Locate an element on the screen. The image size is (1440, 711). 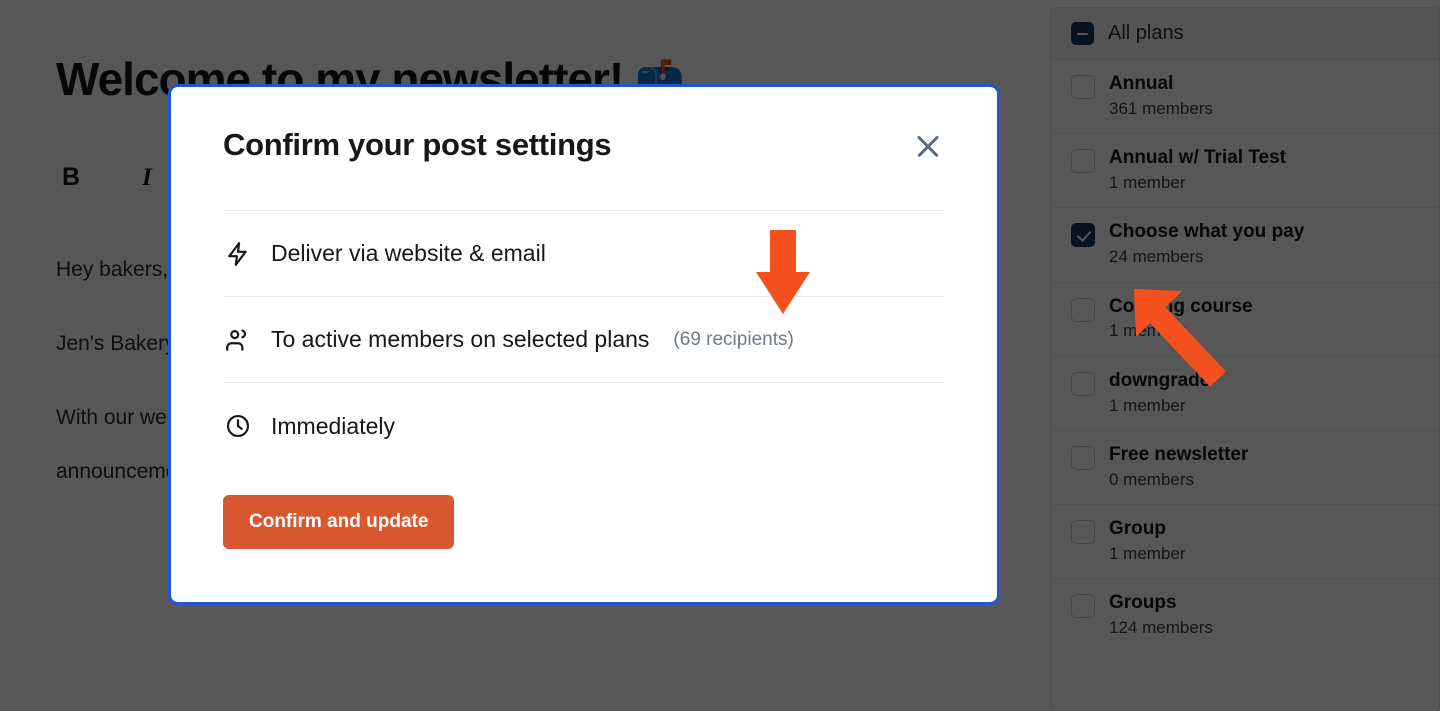
annotation-arrow-down-icon is located at coordinates (783, 273).